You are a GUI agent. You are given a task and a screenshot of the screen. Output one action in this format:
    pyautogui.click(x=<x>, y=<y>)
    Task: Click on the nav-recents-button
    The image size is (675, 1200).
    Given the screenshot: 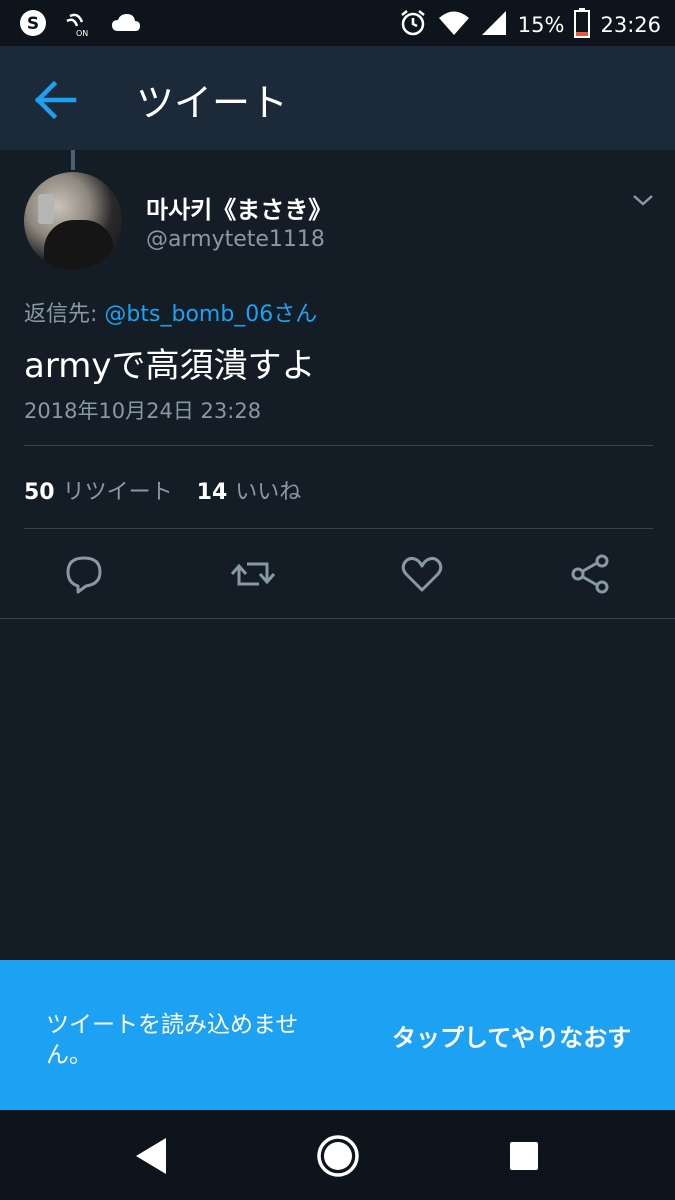 What is the action you would take?
    pyautogui.click(x=524, y=1156)
    